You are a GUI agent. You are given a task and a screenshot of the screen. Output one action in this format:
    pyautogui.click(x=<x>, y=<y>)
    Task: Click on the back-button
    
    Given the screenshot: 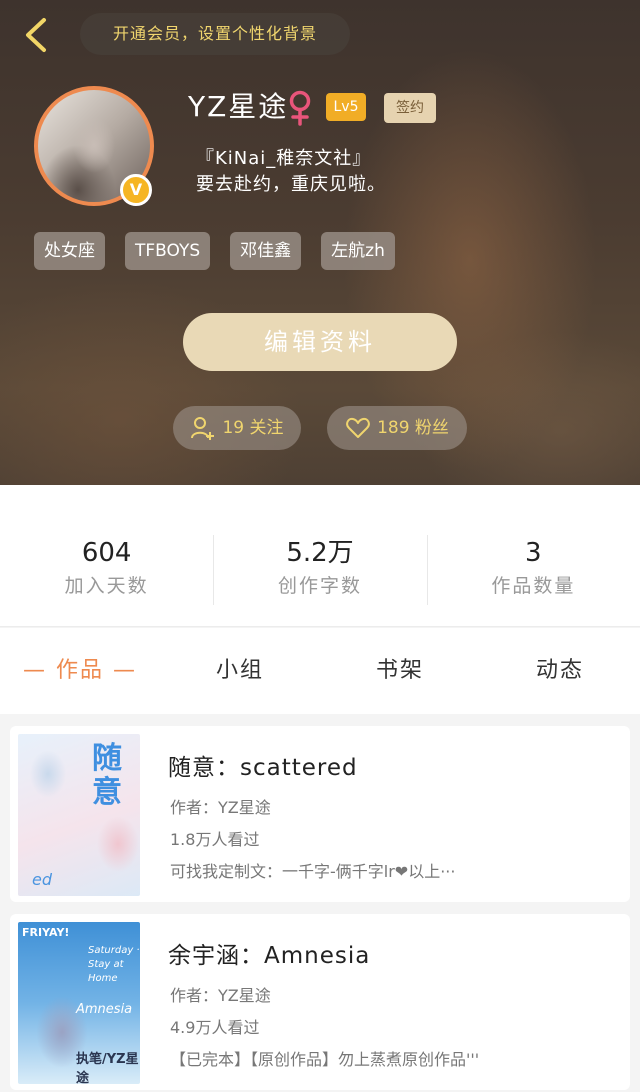 What is the action you would take?
    pyautogui.click(x=36, y=35)
    